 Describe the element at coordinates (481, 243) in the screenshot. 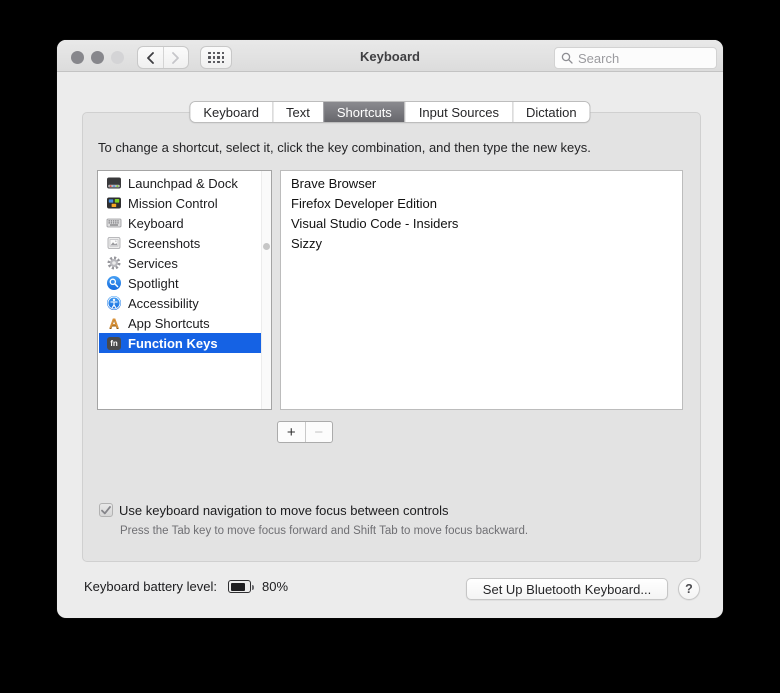

I see `app-row-sizzy: Sizzy` at that location.